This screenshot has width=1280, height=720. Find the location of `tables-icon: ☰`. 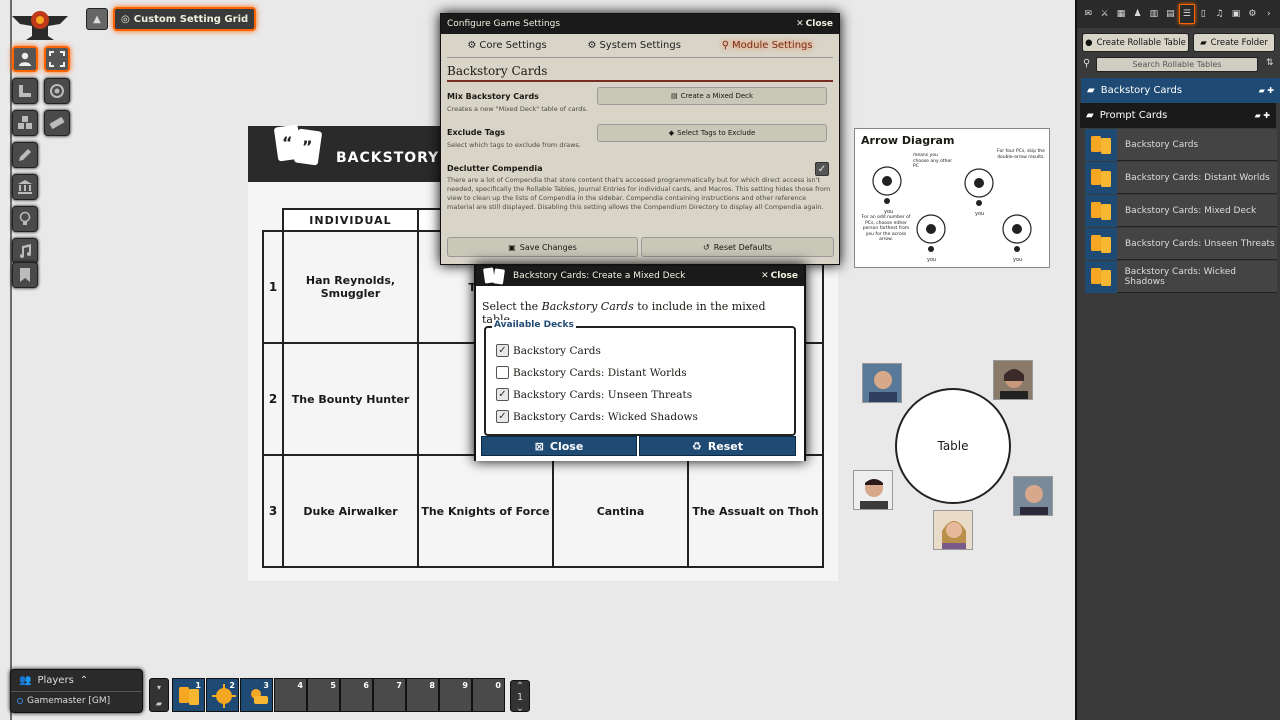

tables-icon: ☰ is located at coordinates (1186, 14).